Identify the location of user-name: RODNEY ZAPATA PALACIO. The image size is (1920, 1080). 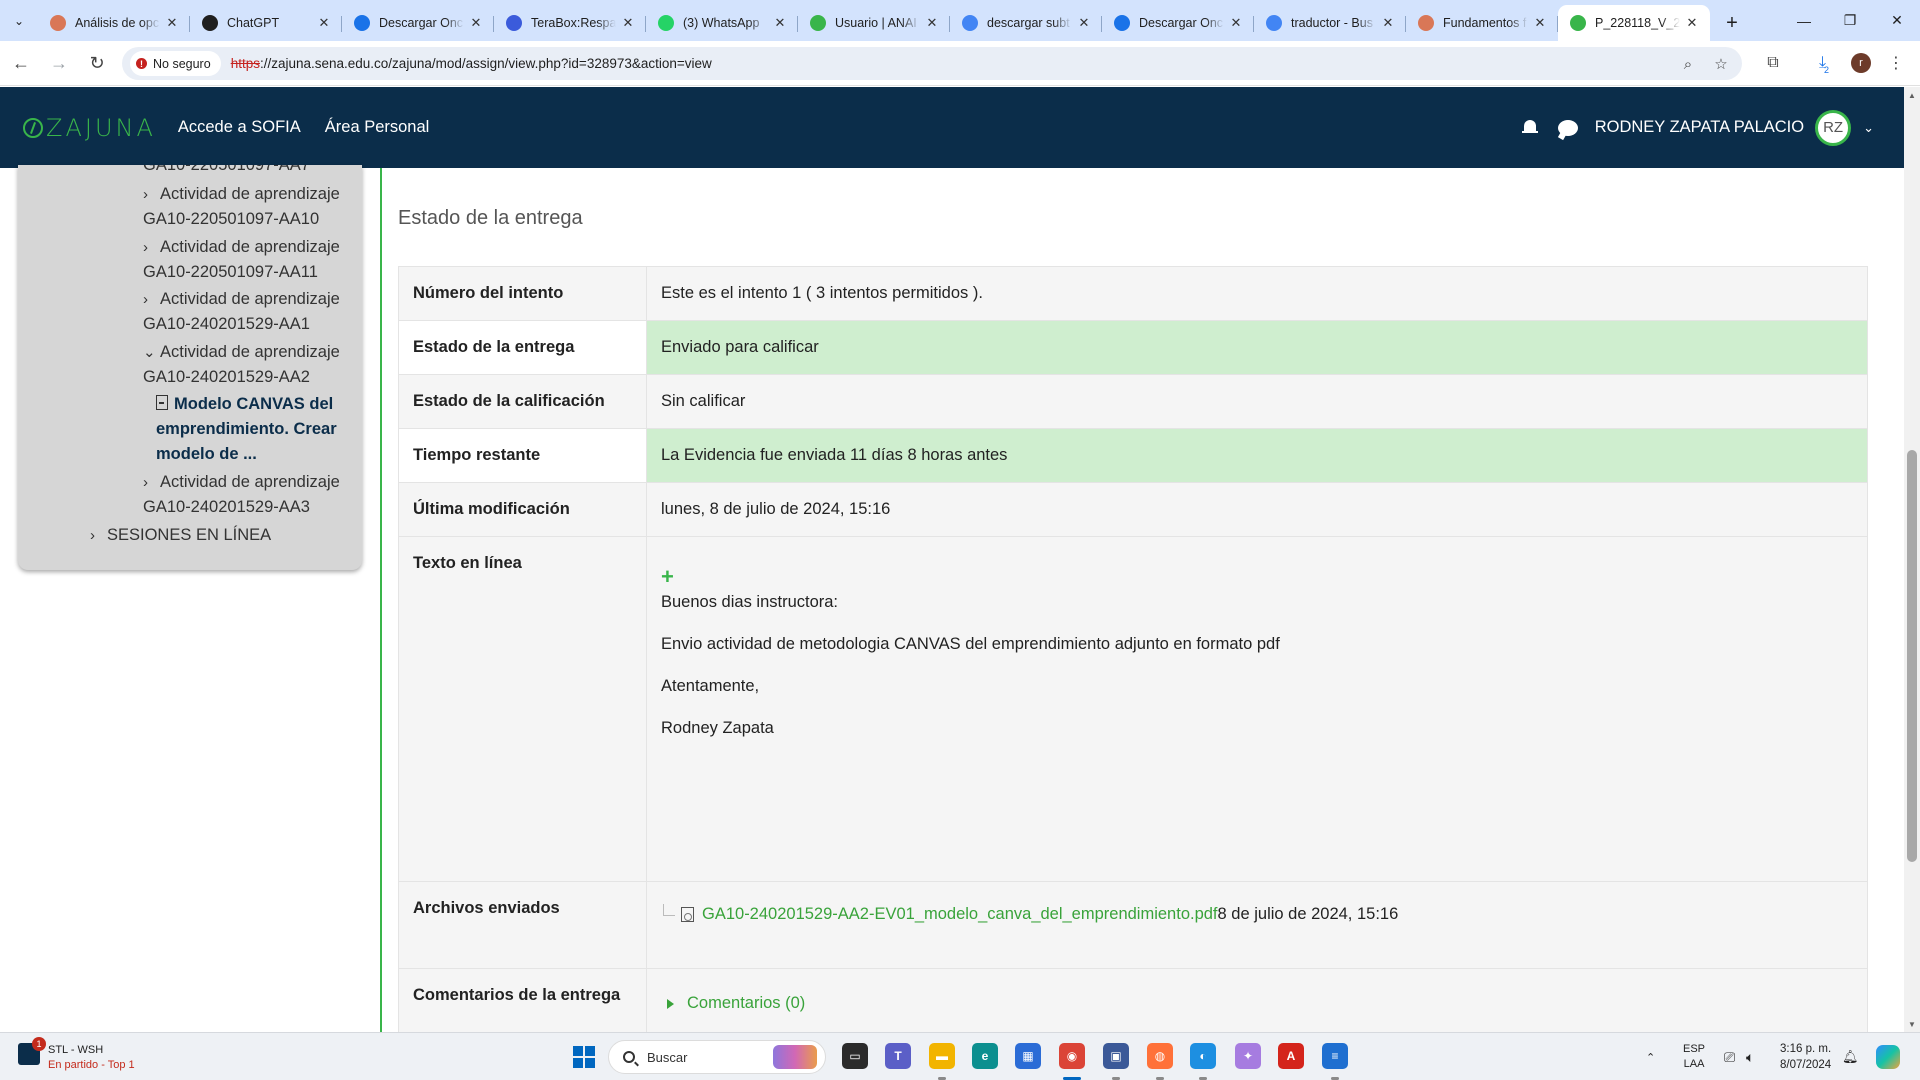
(1699, 127).